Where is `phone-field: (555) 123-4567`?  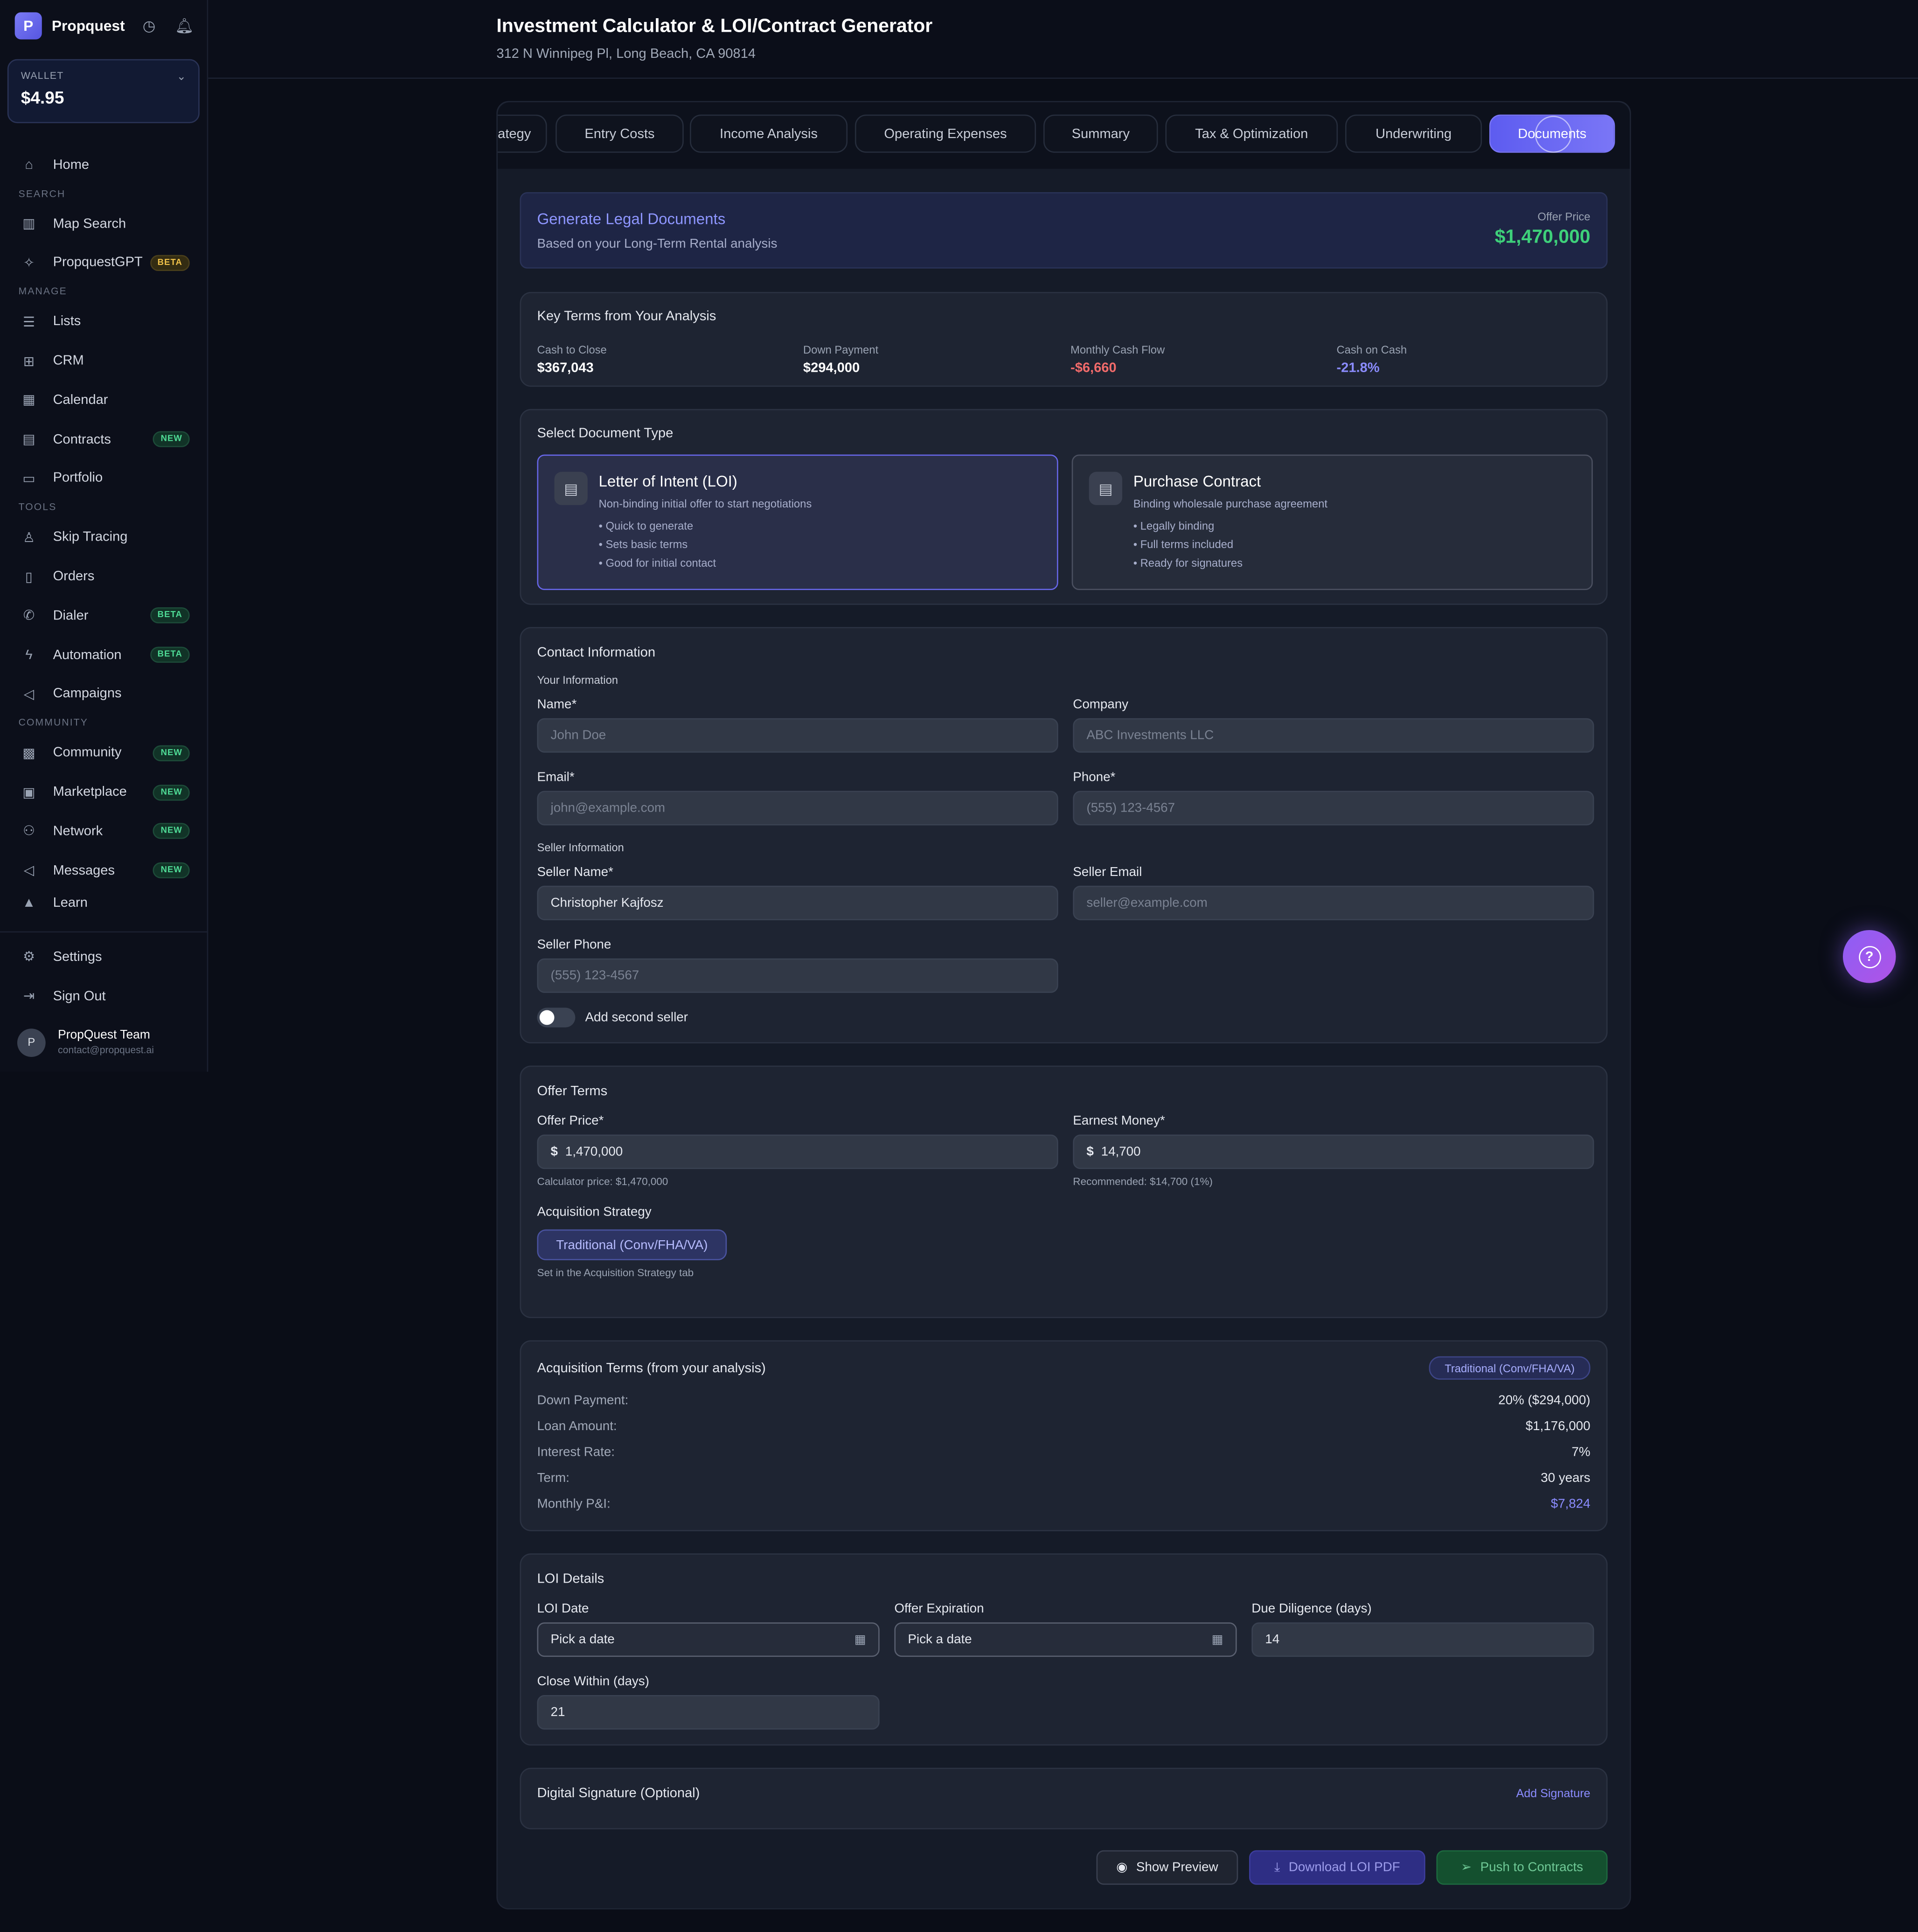
phone-field: (555) 123-4567 is located at coordinates (1333, 809).